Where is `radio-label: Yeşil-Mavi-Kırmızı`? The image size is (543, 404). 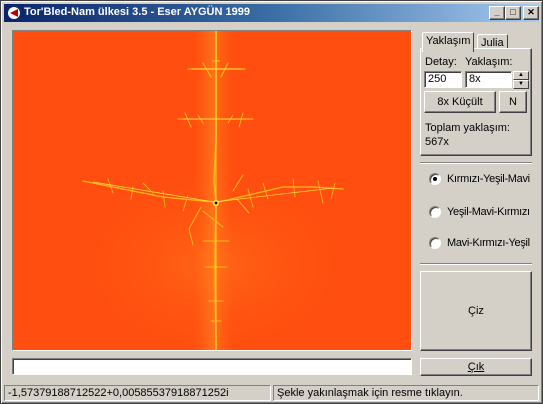 radio-label: Yeşil-Mavi-Kırmızı is located at coordinates (488, 212).